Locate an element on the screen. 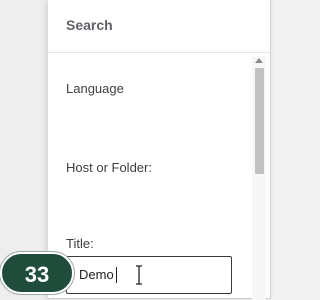 Image resolution: width=320 pixels, height=300 pixels. language-label: Language is located at coordinates (95, 88).